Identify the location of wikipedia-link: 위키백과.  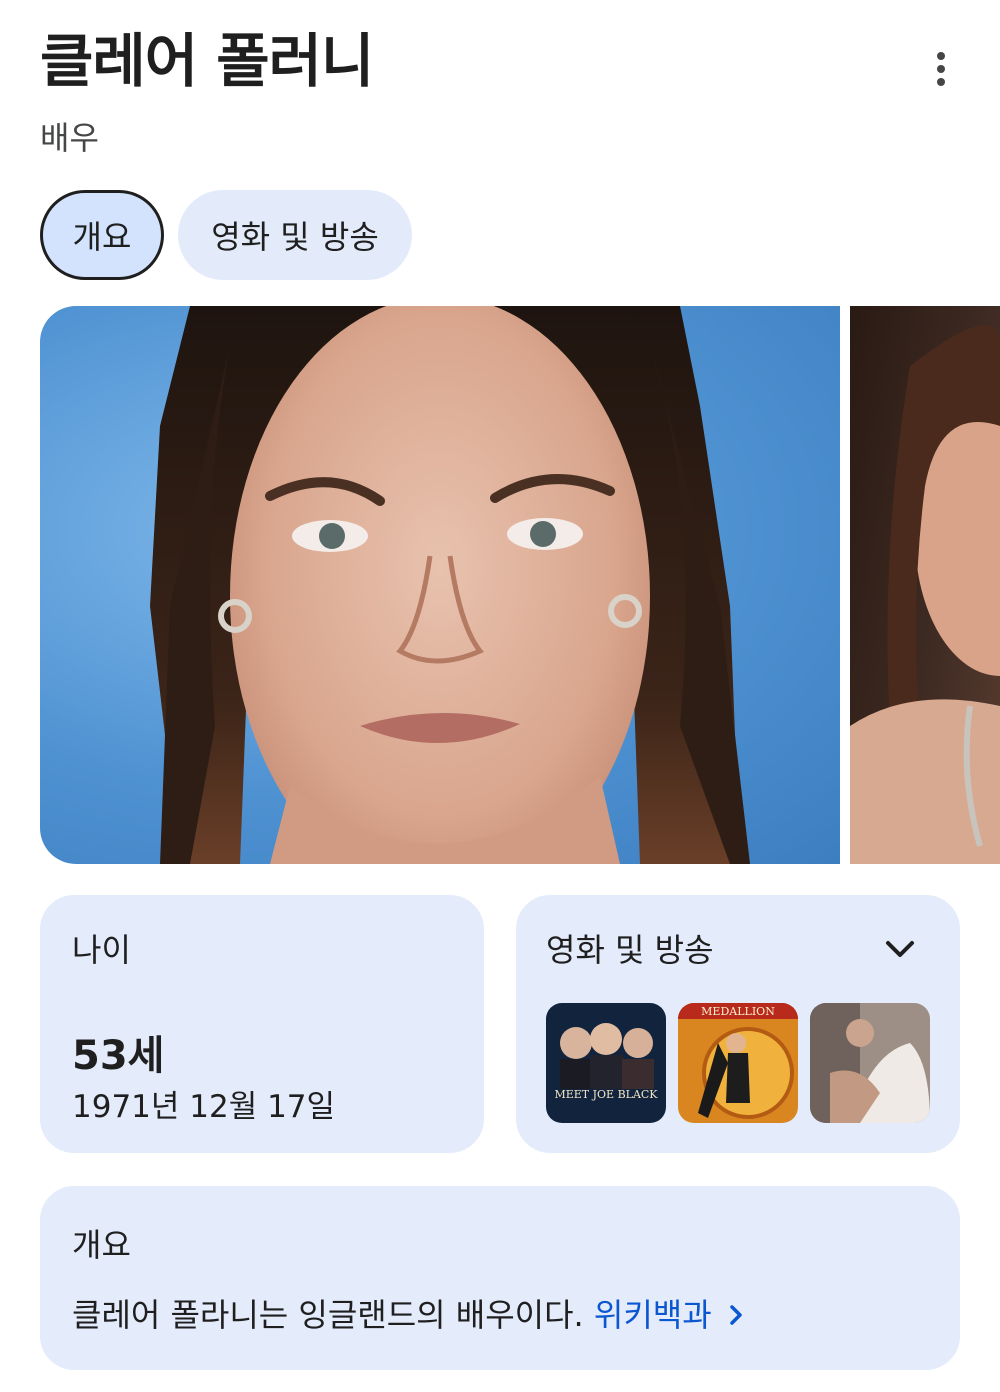
(670, 1315).